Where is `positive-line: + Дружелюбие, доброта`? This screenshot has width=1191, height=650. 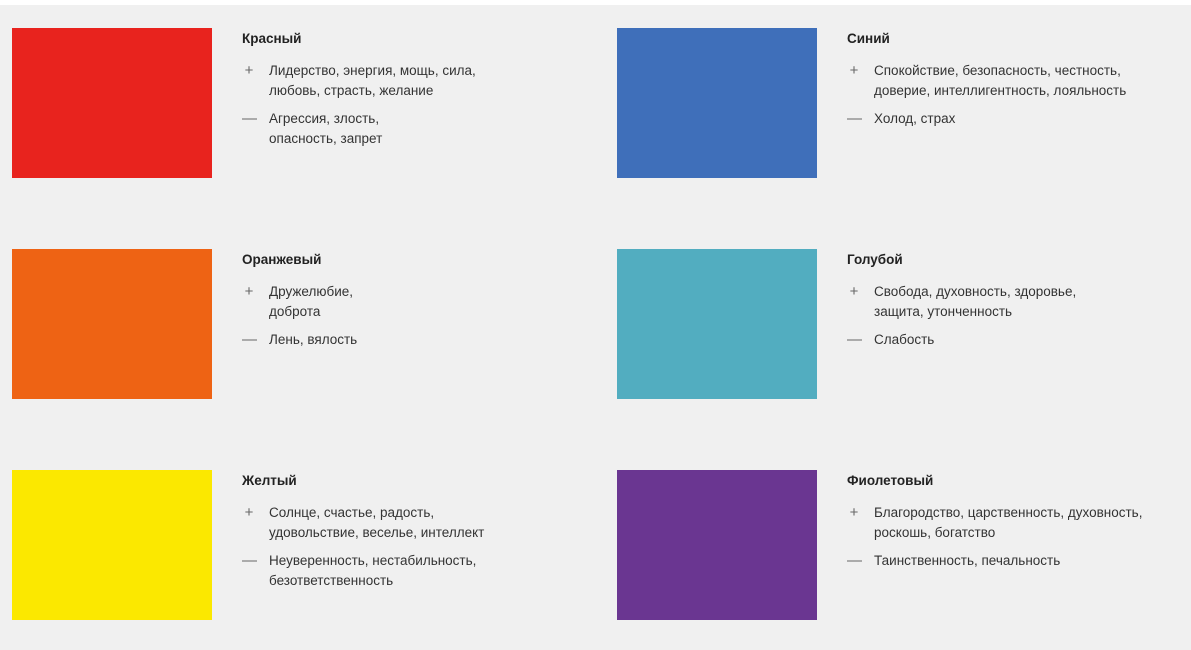
positive-line: + Дружелюбие, доброта is located at coordinates (412, 302).